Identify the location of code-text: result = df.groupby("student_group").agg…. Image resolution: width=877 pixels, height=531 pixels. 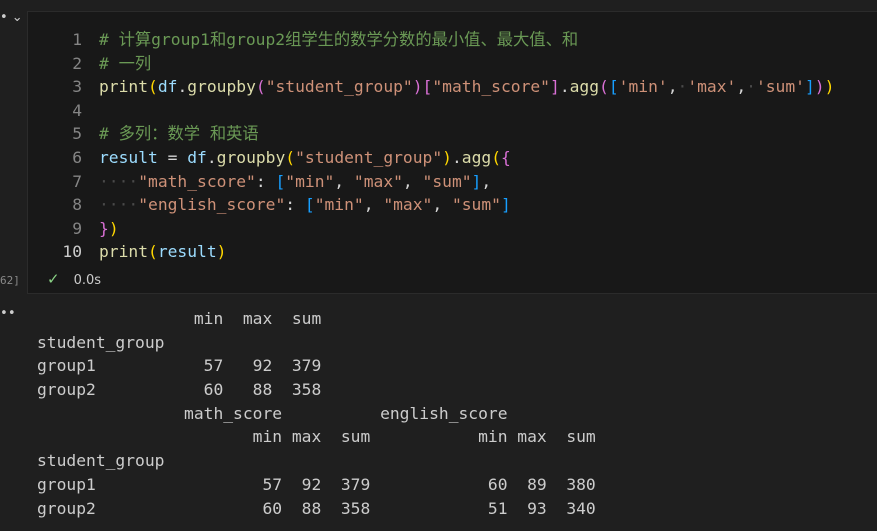
(305, 158).